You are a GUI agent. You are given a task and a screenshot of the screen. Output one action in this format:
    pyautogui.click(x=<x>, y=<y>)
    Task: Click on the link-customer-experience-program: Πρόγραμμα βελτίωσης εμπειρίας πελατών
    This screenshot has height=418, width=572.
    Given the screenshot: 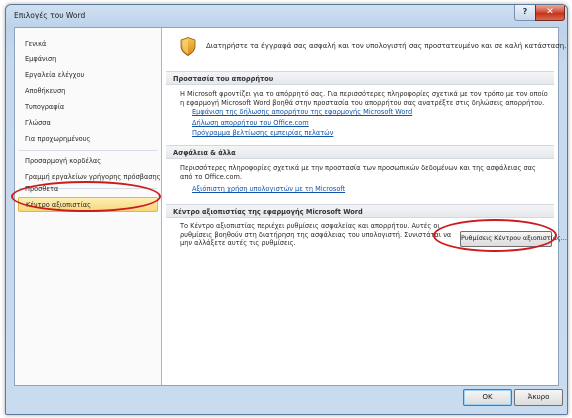 What is the action you would take?
    pyautogui.click(x=262, y=133)
    